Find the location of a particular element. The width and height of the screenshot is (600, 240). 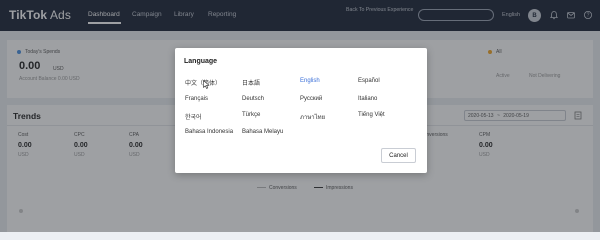

language-option-es: Español is located at coordinates (369, 81).